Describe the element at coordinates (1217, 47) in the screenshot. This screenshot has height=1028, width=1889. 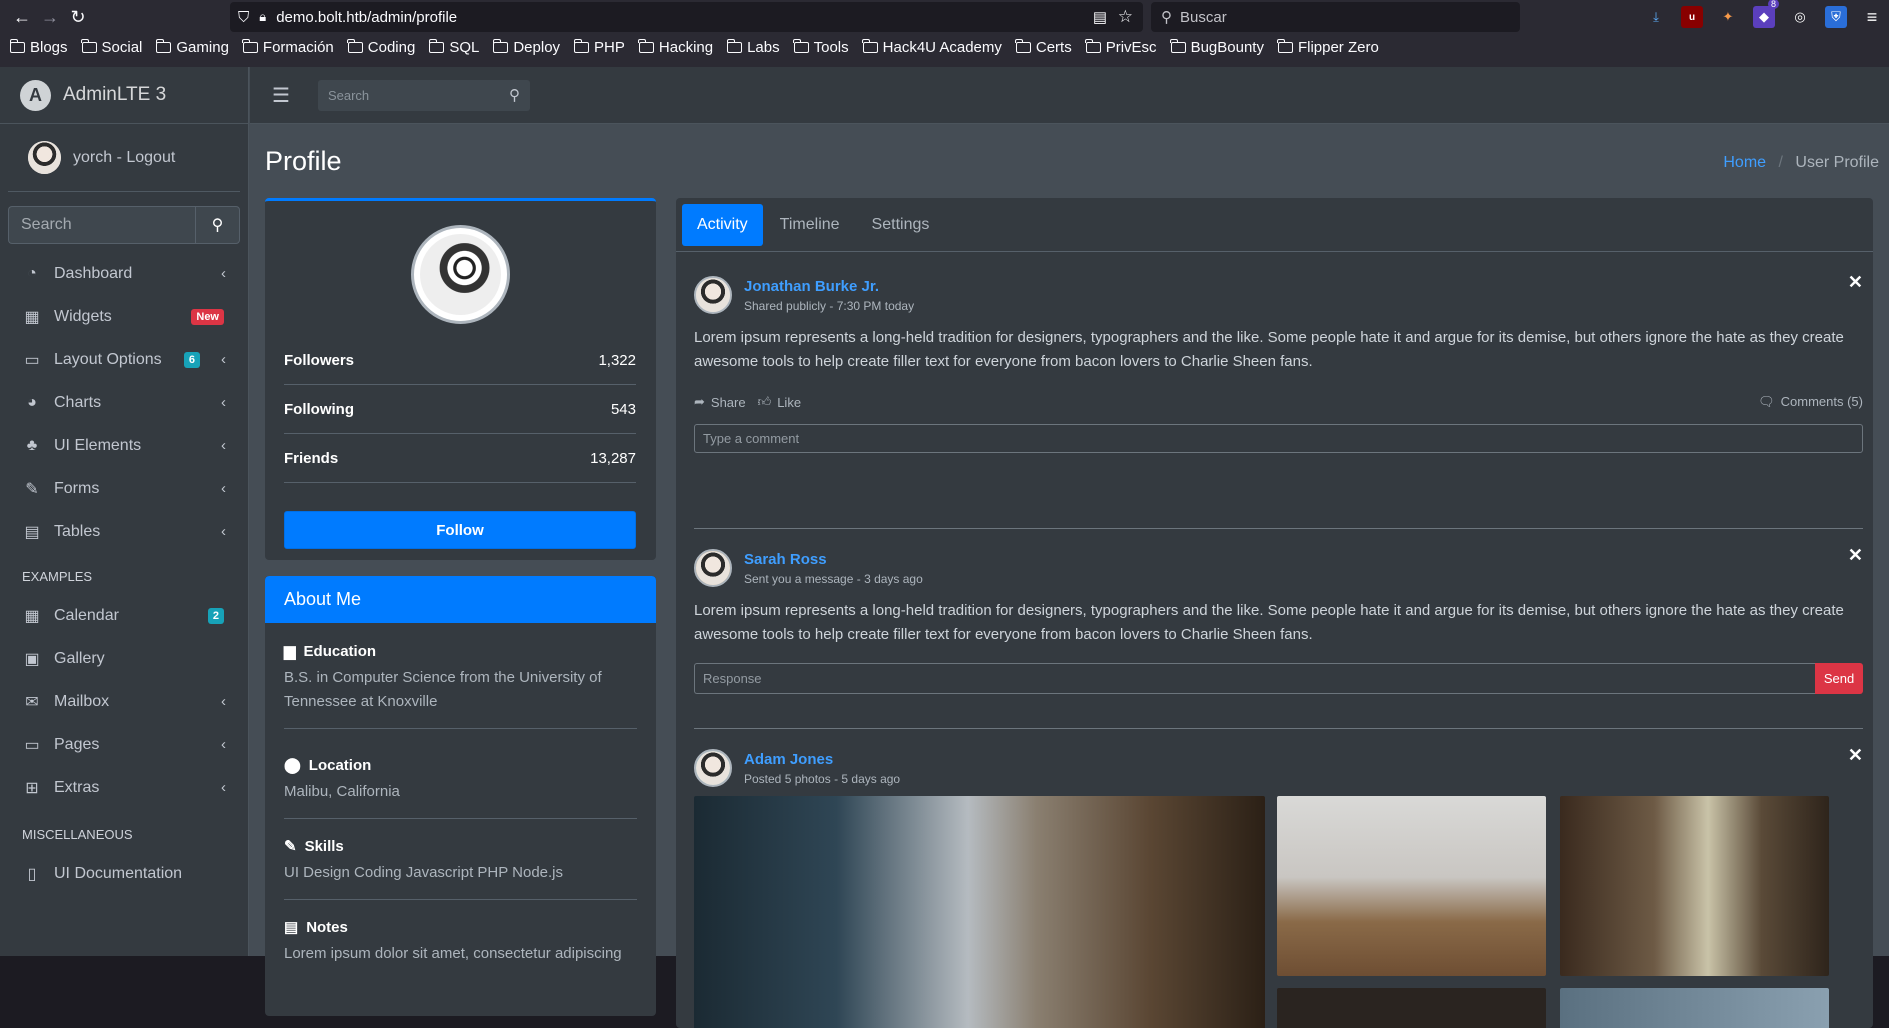
I see `bookmark-folder: BugBounty` at that location.